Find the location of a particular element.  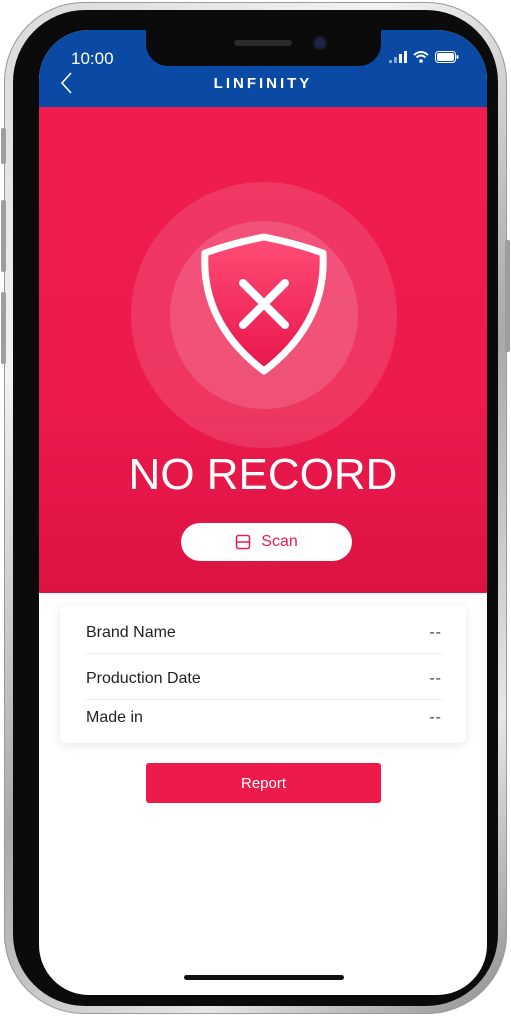

front-camera is located at coordinates (320, 43).